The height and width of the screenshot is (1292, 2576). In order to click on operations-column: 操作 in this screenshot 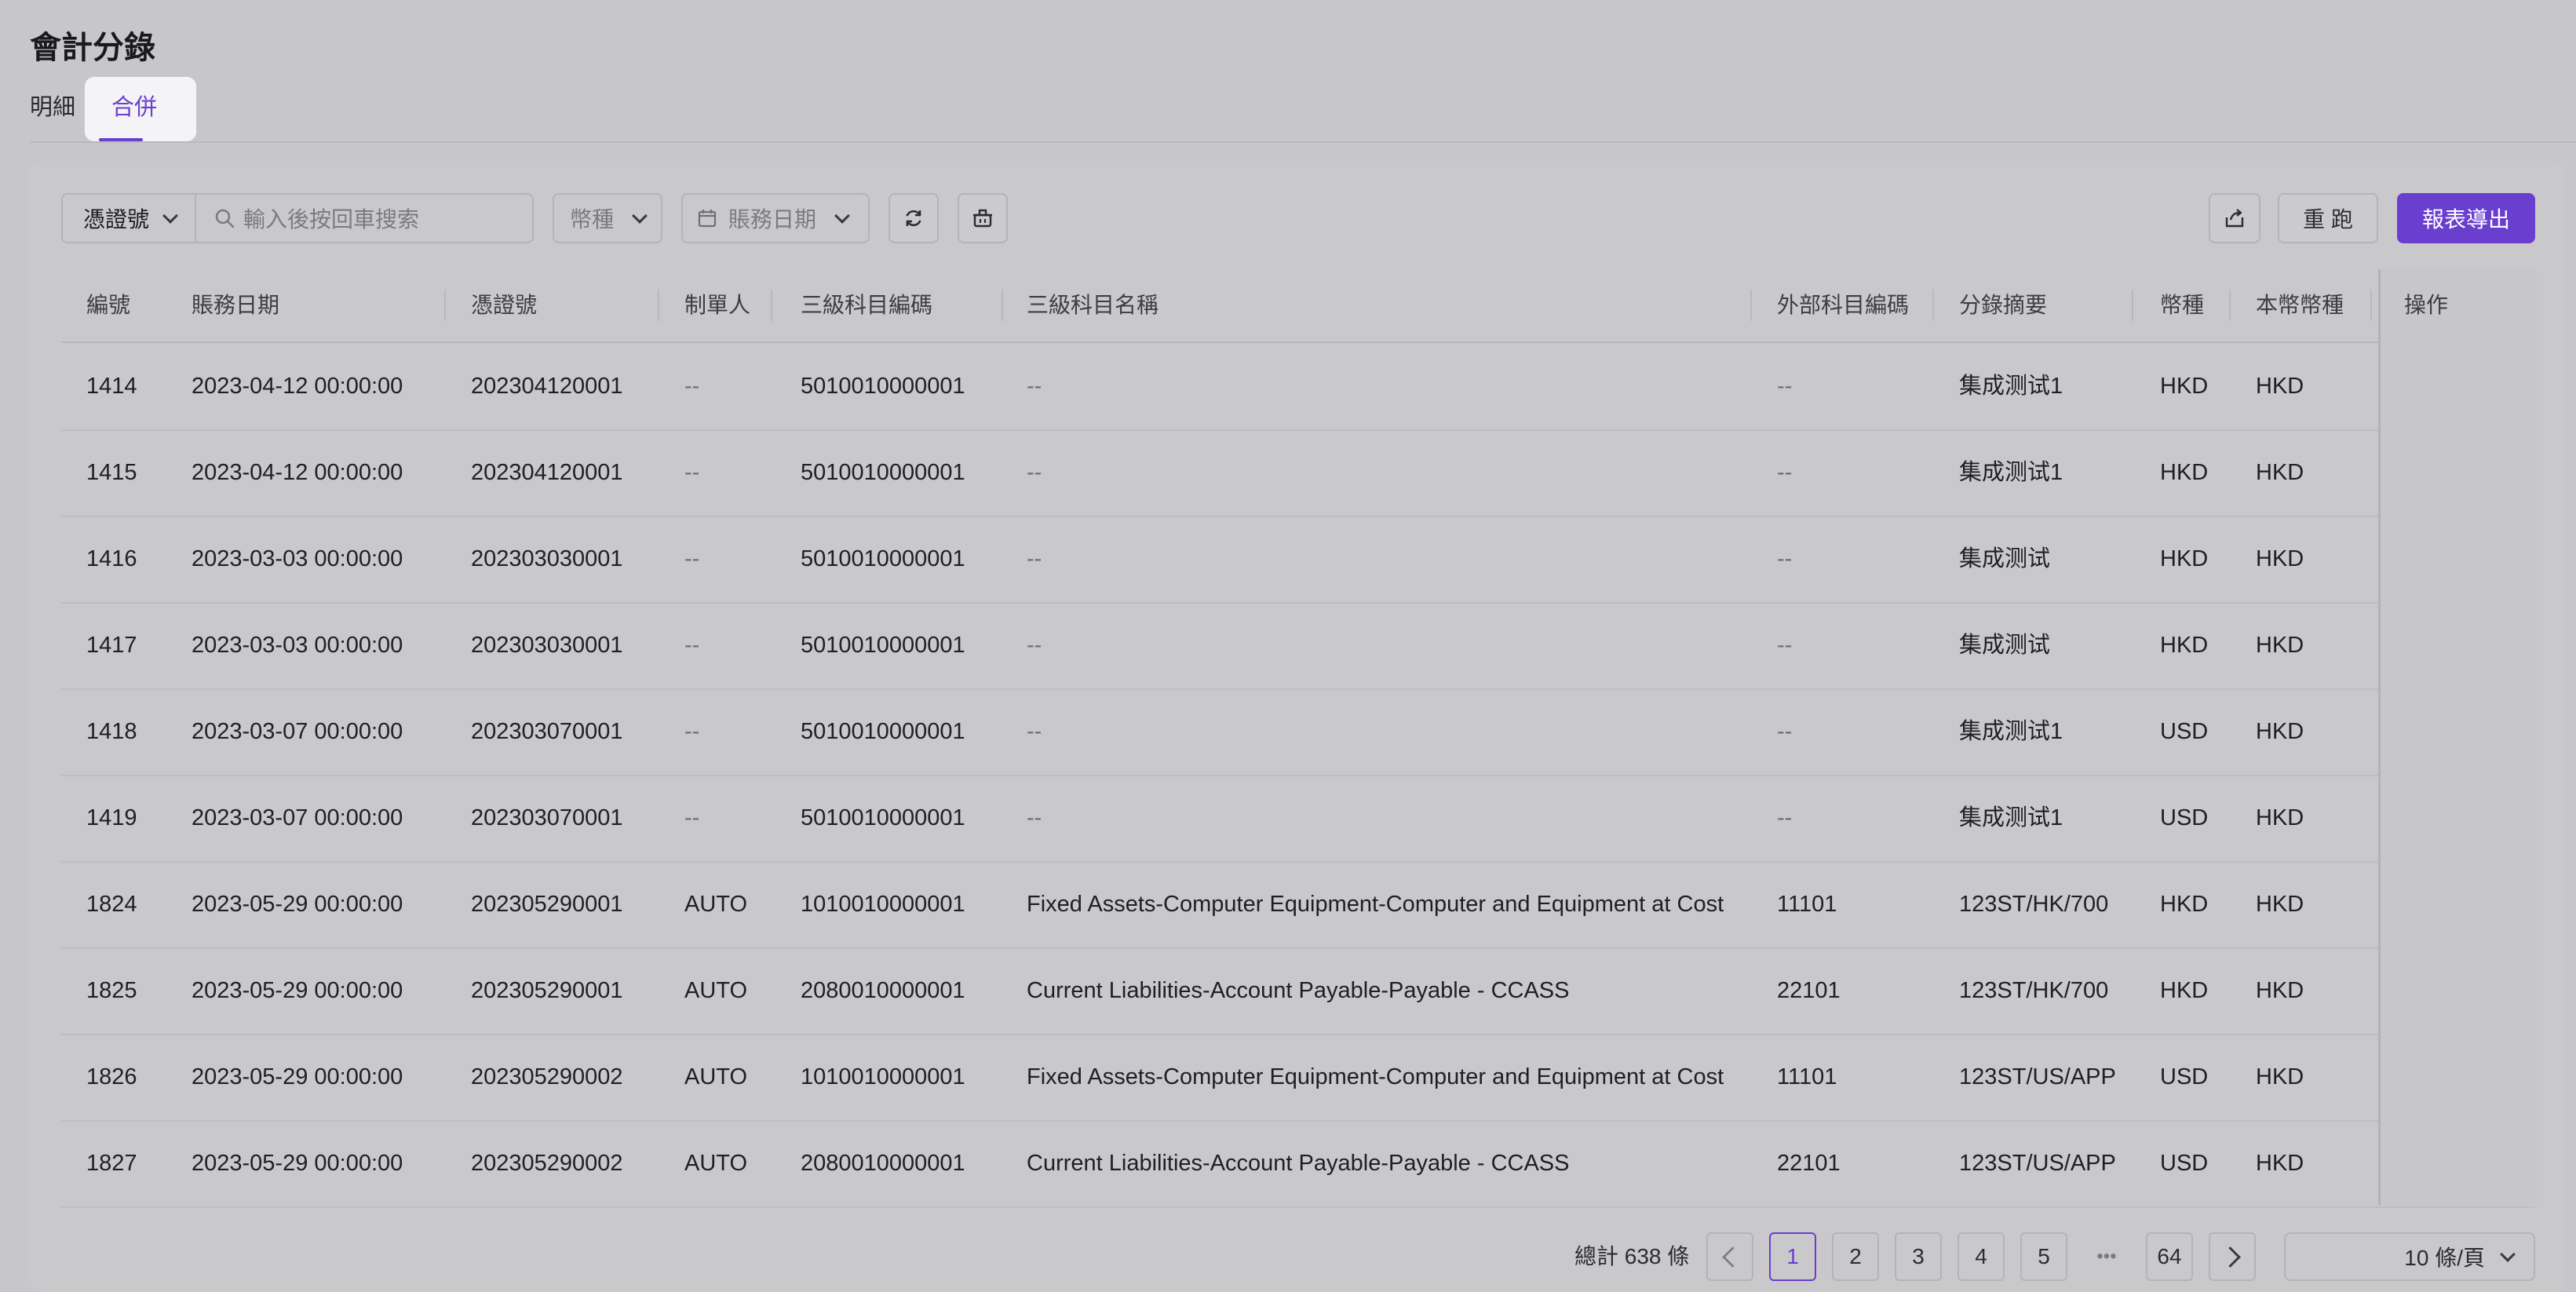, I will do `click(2458, 737)`.